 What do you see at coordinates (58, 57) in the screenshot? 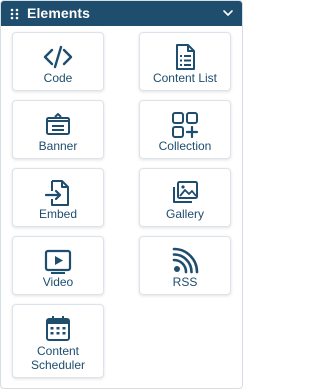
I see `code-icon` at bounding box center [58, 57].